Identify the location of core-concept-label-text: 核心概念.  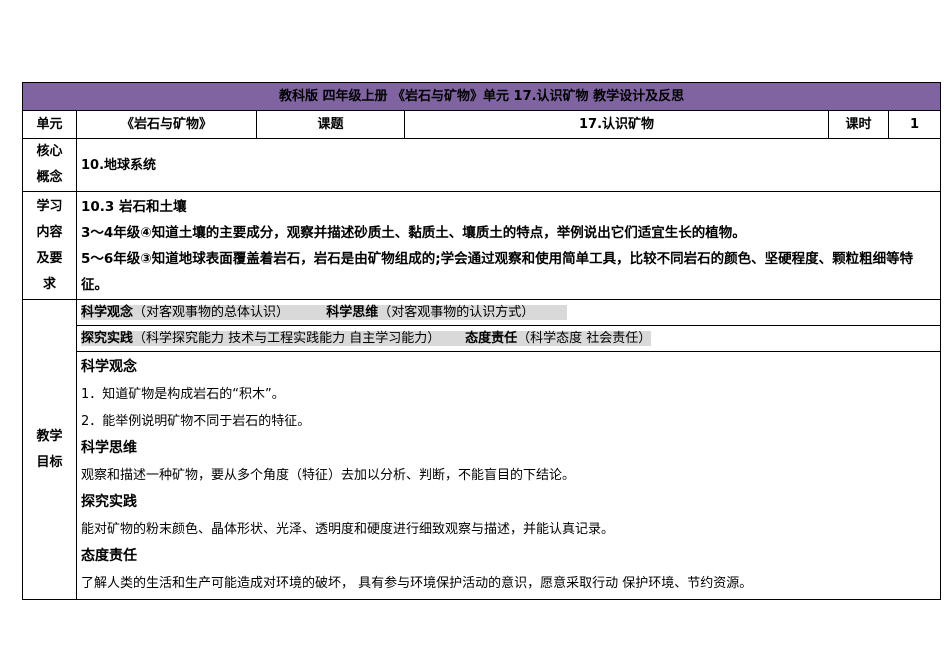
(49, 164).